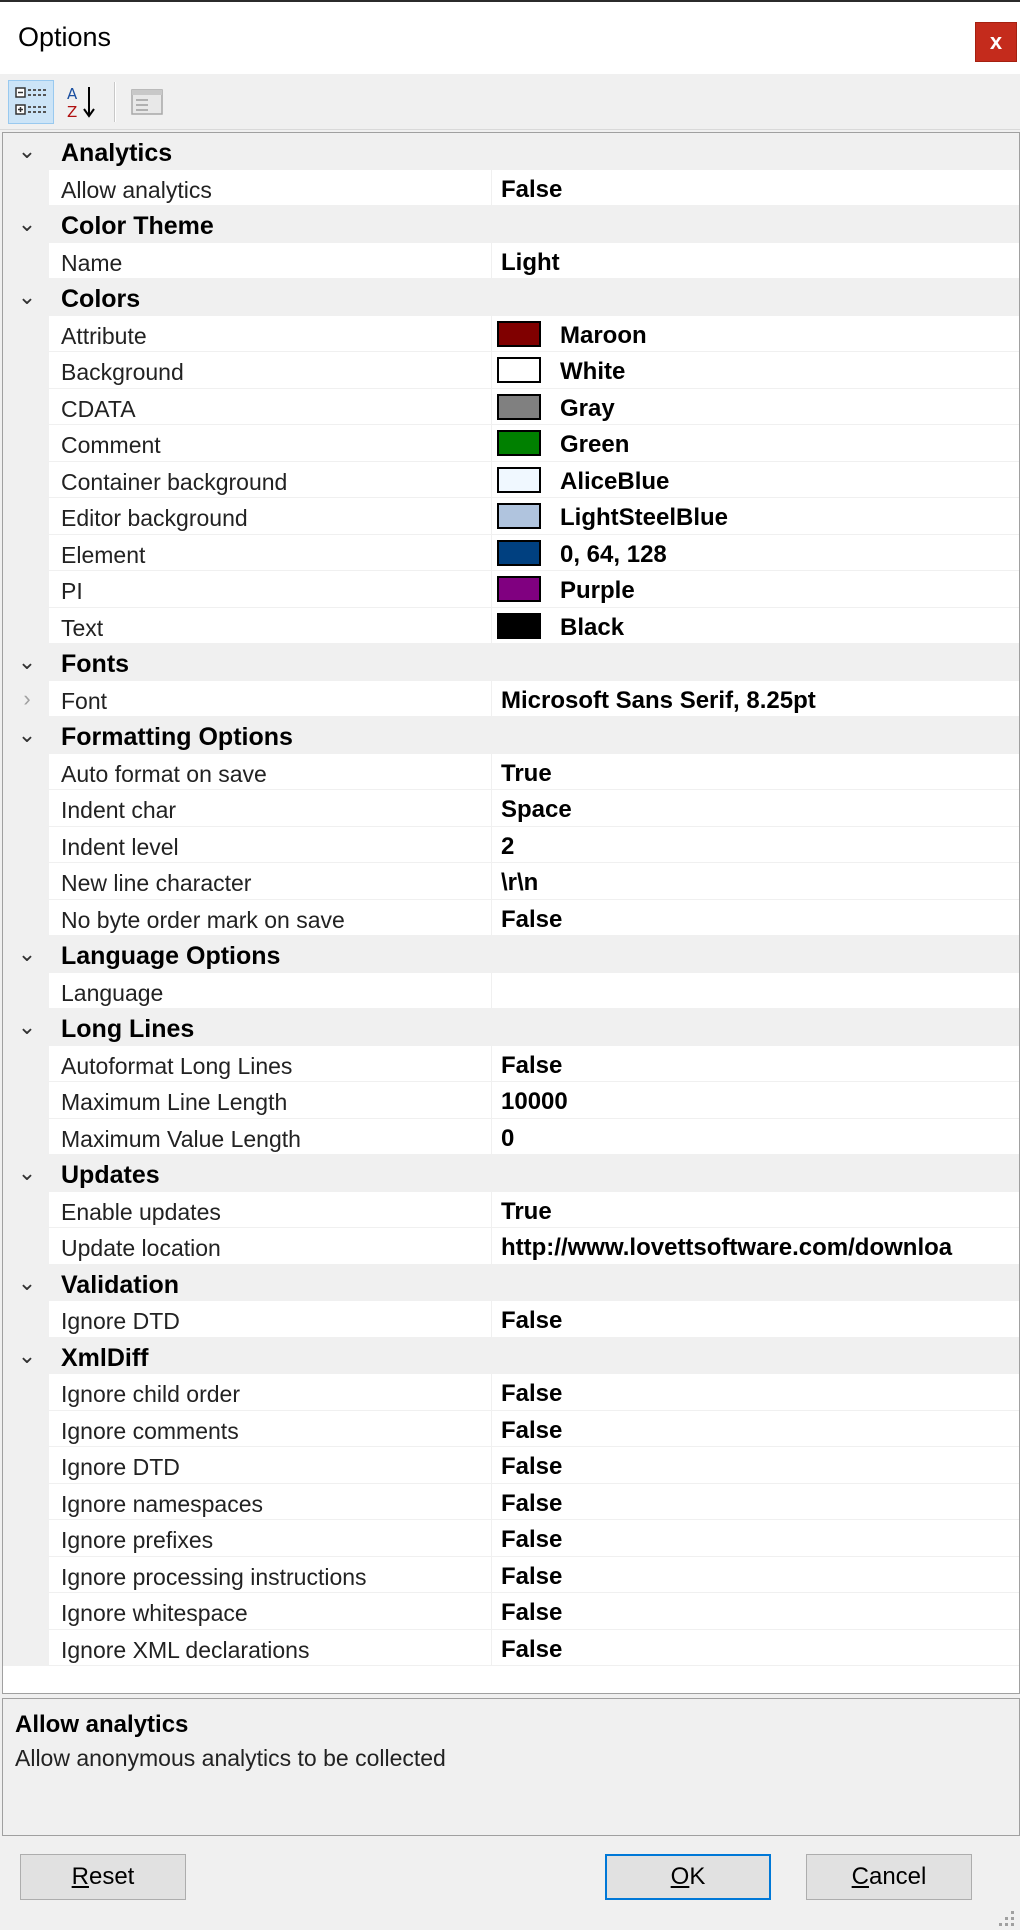 Image resolution: width=1020 pixels, height=1930 pixels. Describe the element at coordinates (1005, 1917) in the screenshot. I see `resize-grip-icon` at that location.